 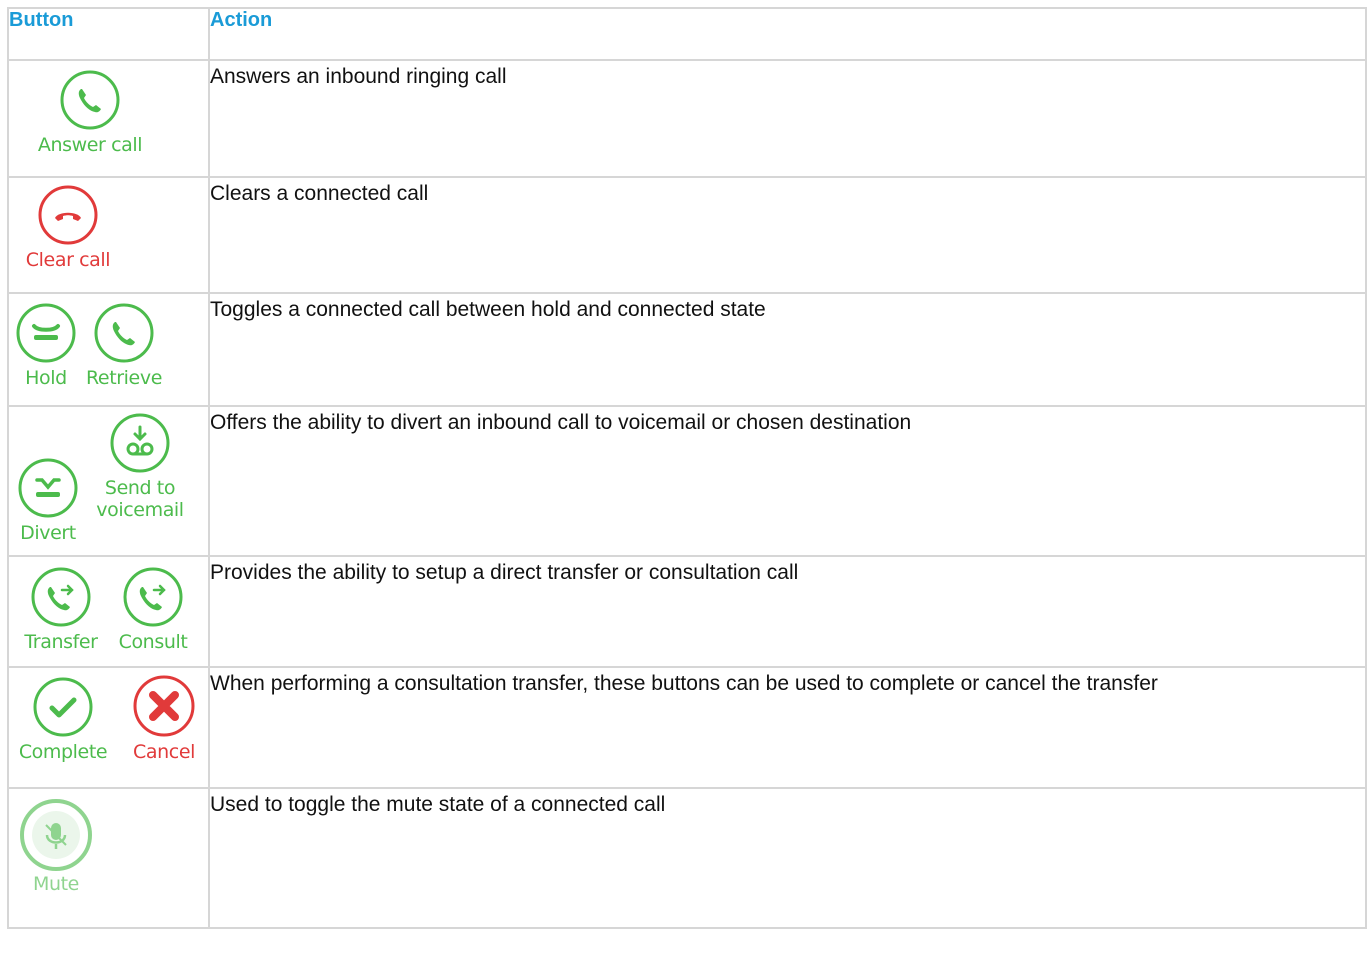 I want to click on action-text: Clears a connected call, so click(x=787, y=235).